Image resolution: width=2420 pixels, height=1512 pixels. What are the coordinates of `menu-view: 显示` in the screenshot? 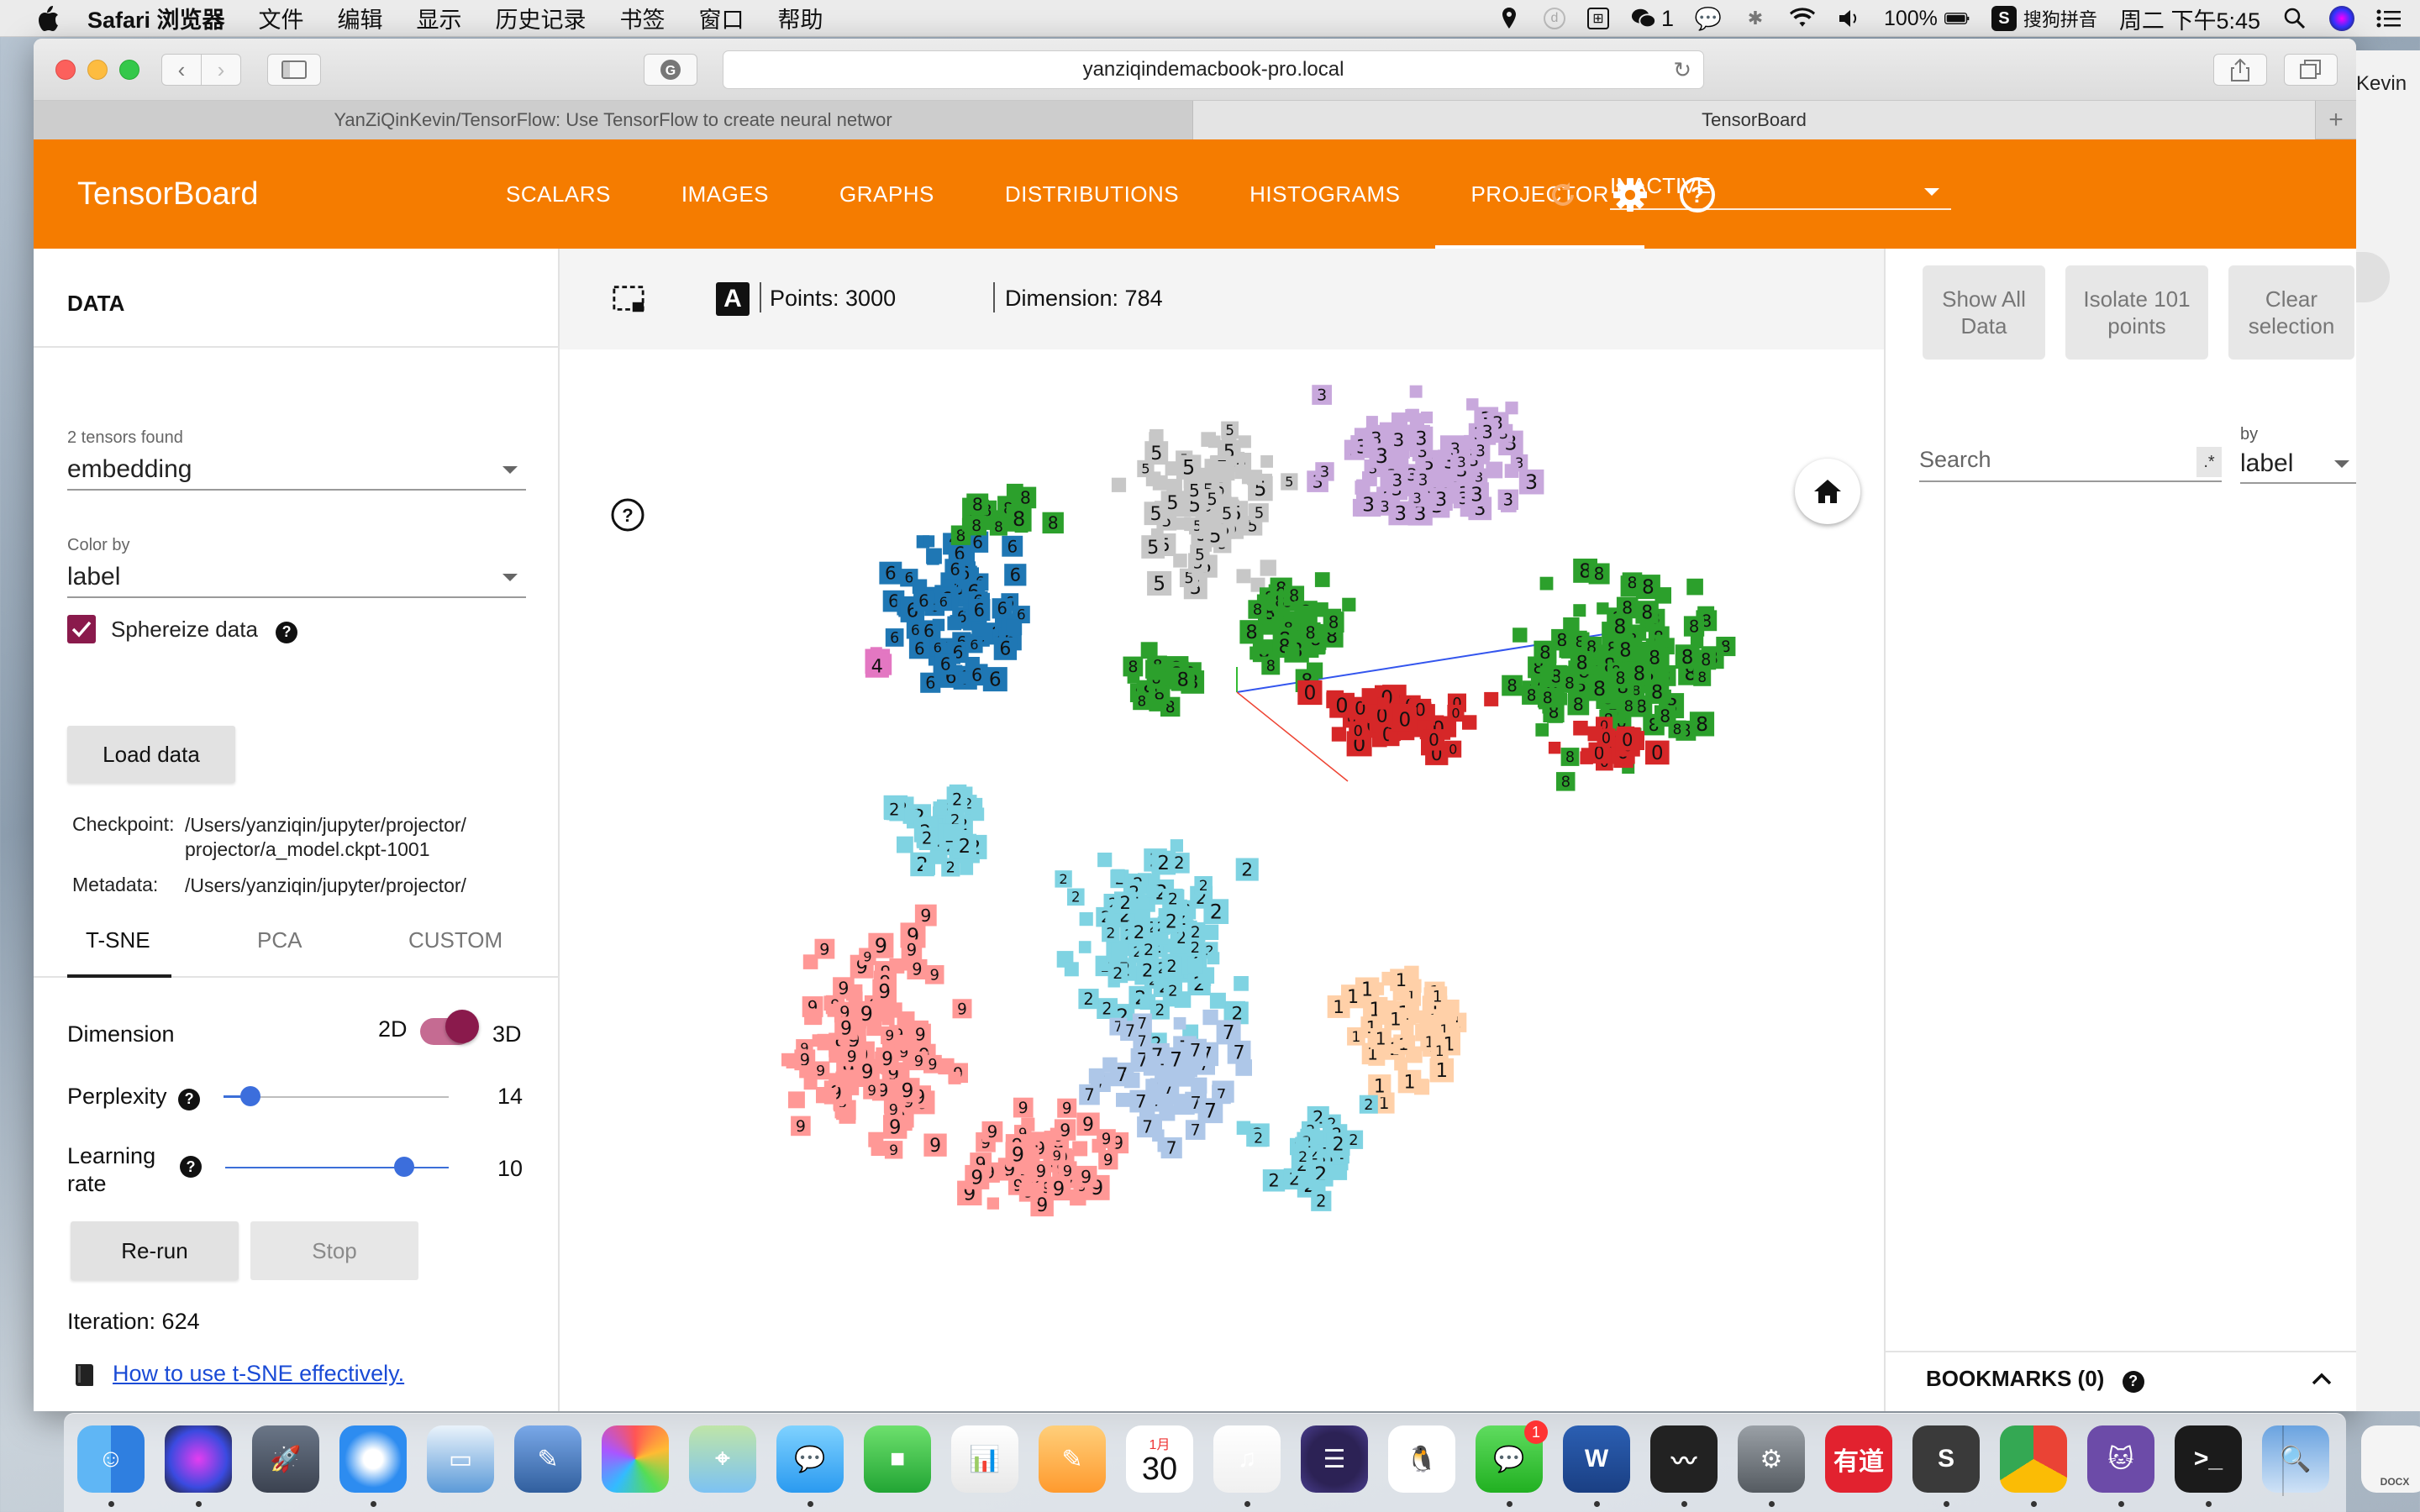 It's located at (439, 18).